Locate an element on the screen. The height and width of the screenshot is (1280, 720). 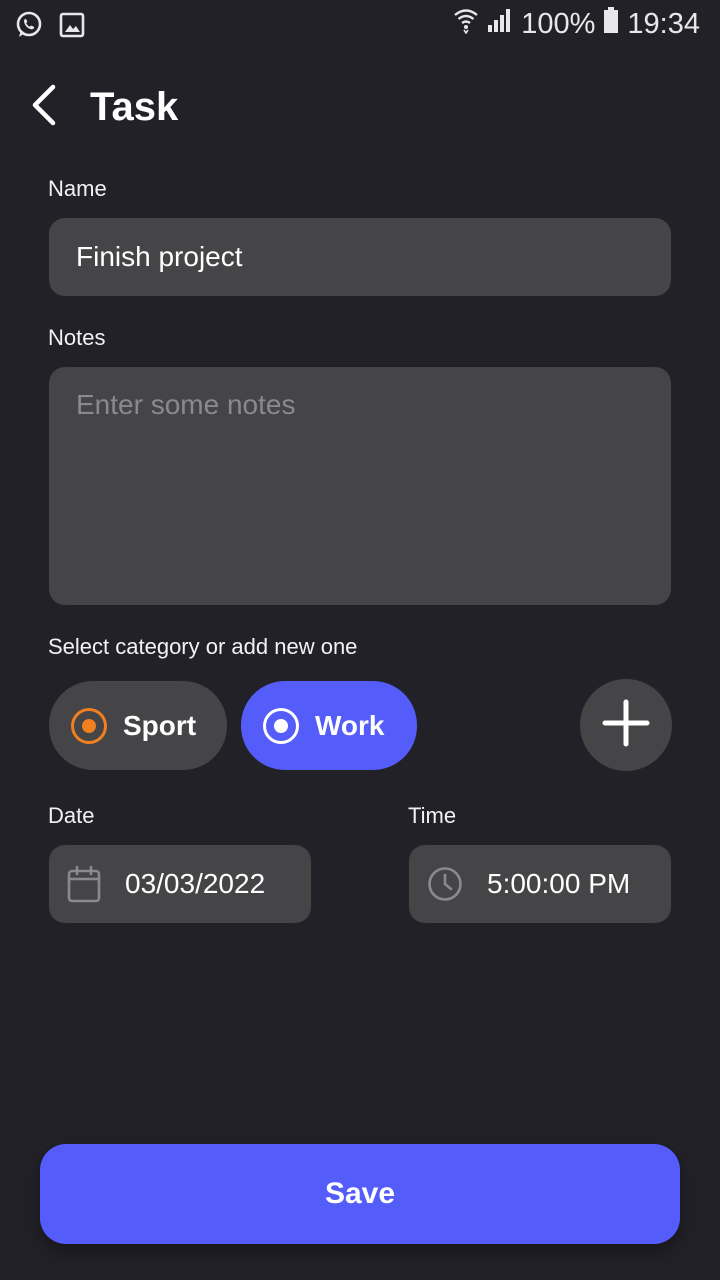
name-input is located at coordinates (360, 257).